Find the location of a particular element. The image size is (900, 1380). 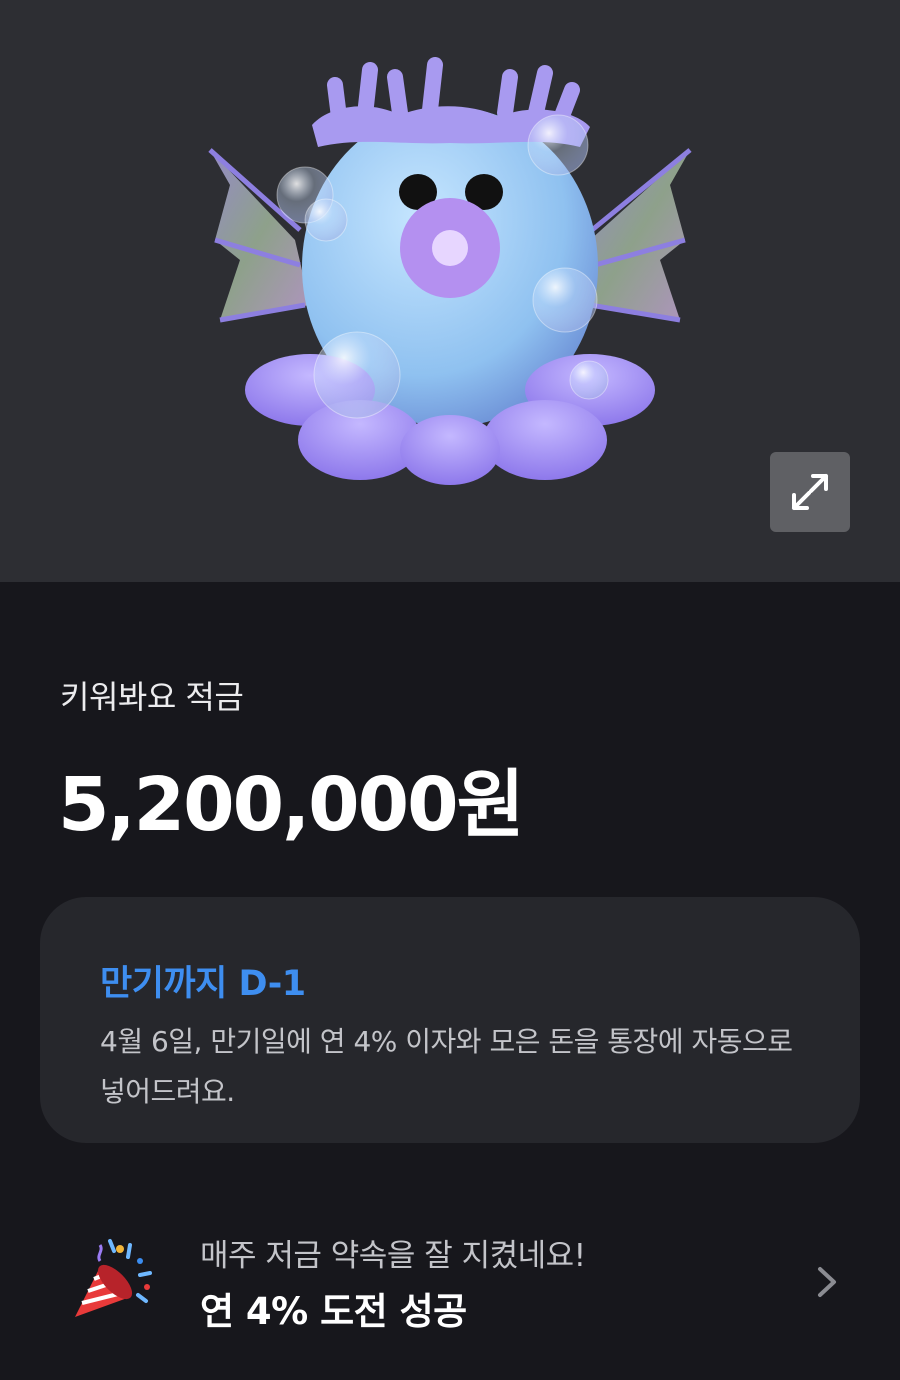

challenge-subtitle: 매주 저금 약속을 잘 지켰네요! is located at coordinates (393, 1256).